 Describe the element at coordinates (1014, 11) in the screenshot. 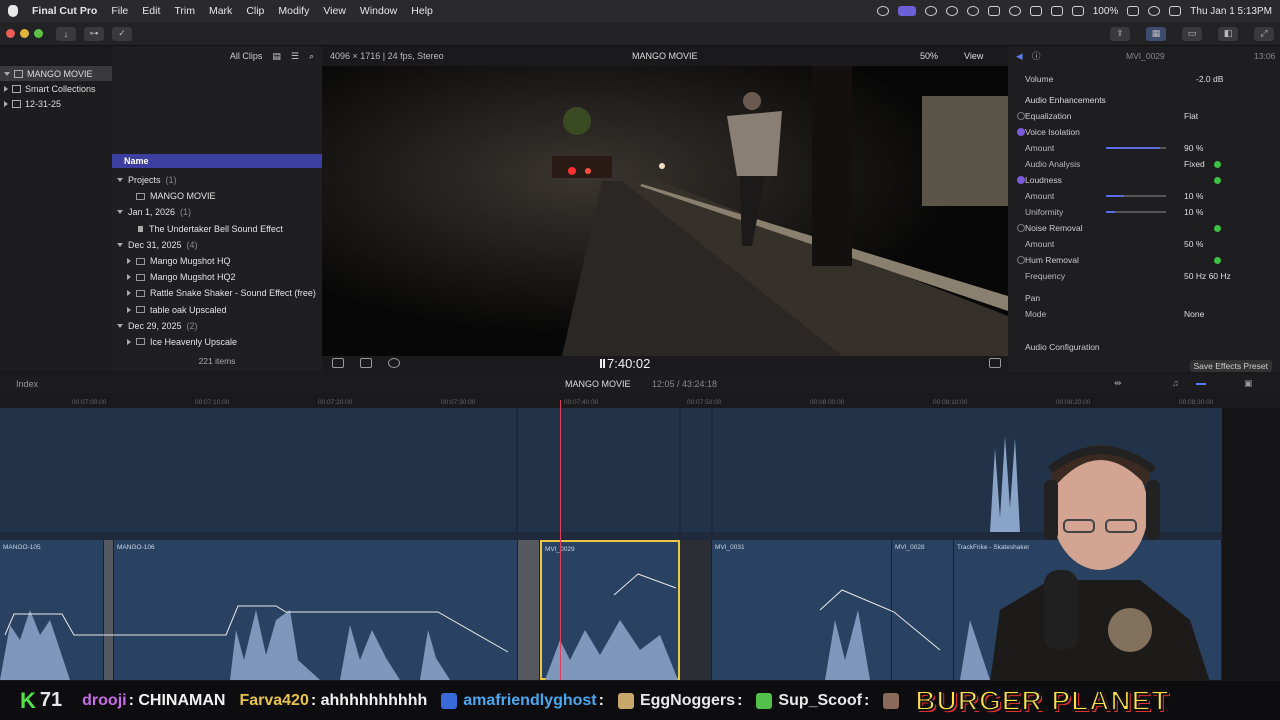

I see `clock-icon` at that location.